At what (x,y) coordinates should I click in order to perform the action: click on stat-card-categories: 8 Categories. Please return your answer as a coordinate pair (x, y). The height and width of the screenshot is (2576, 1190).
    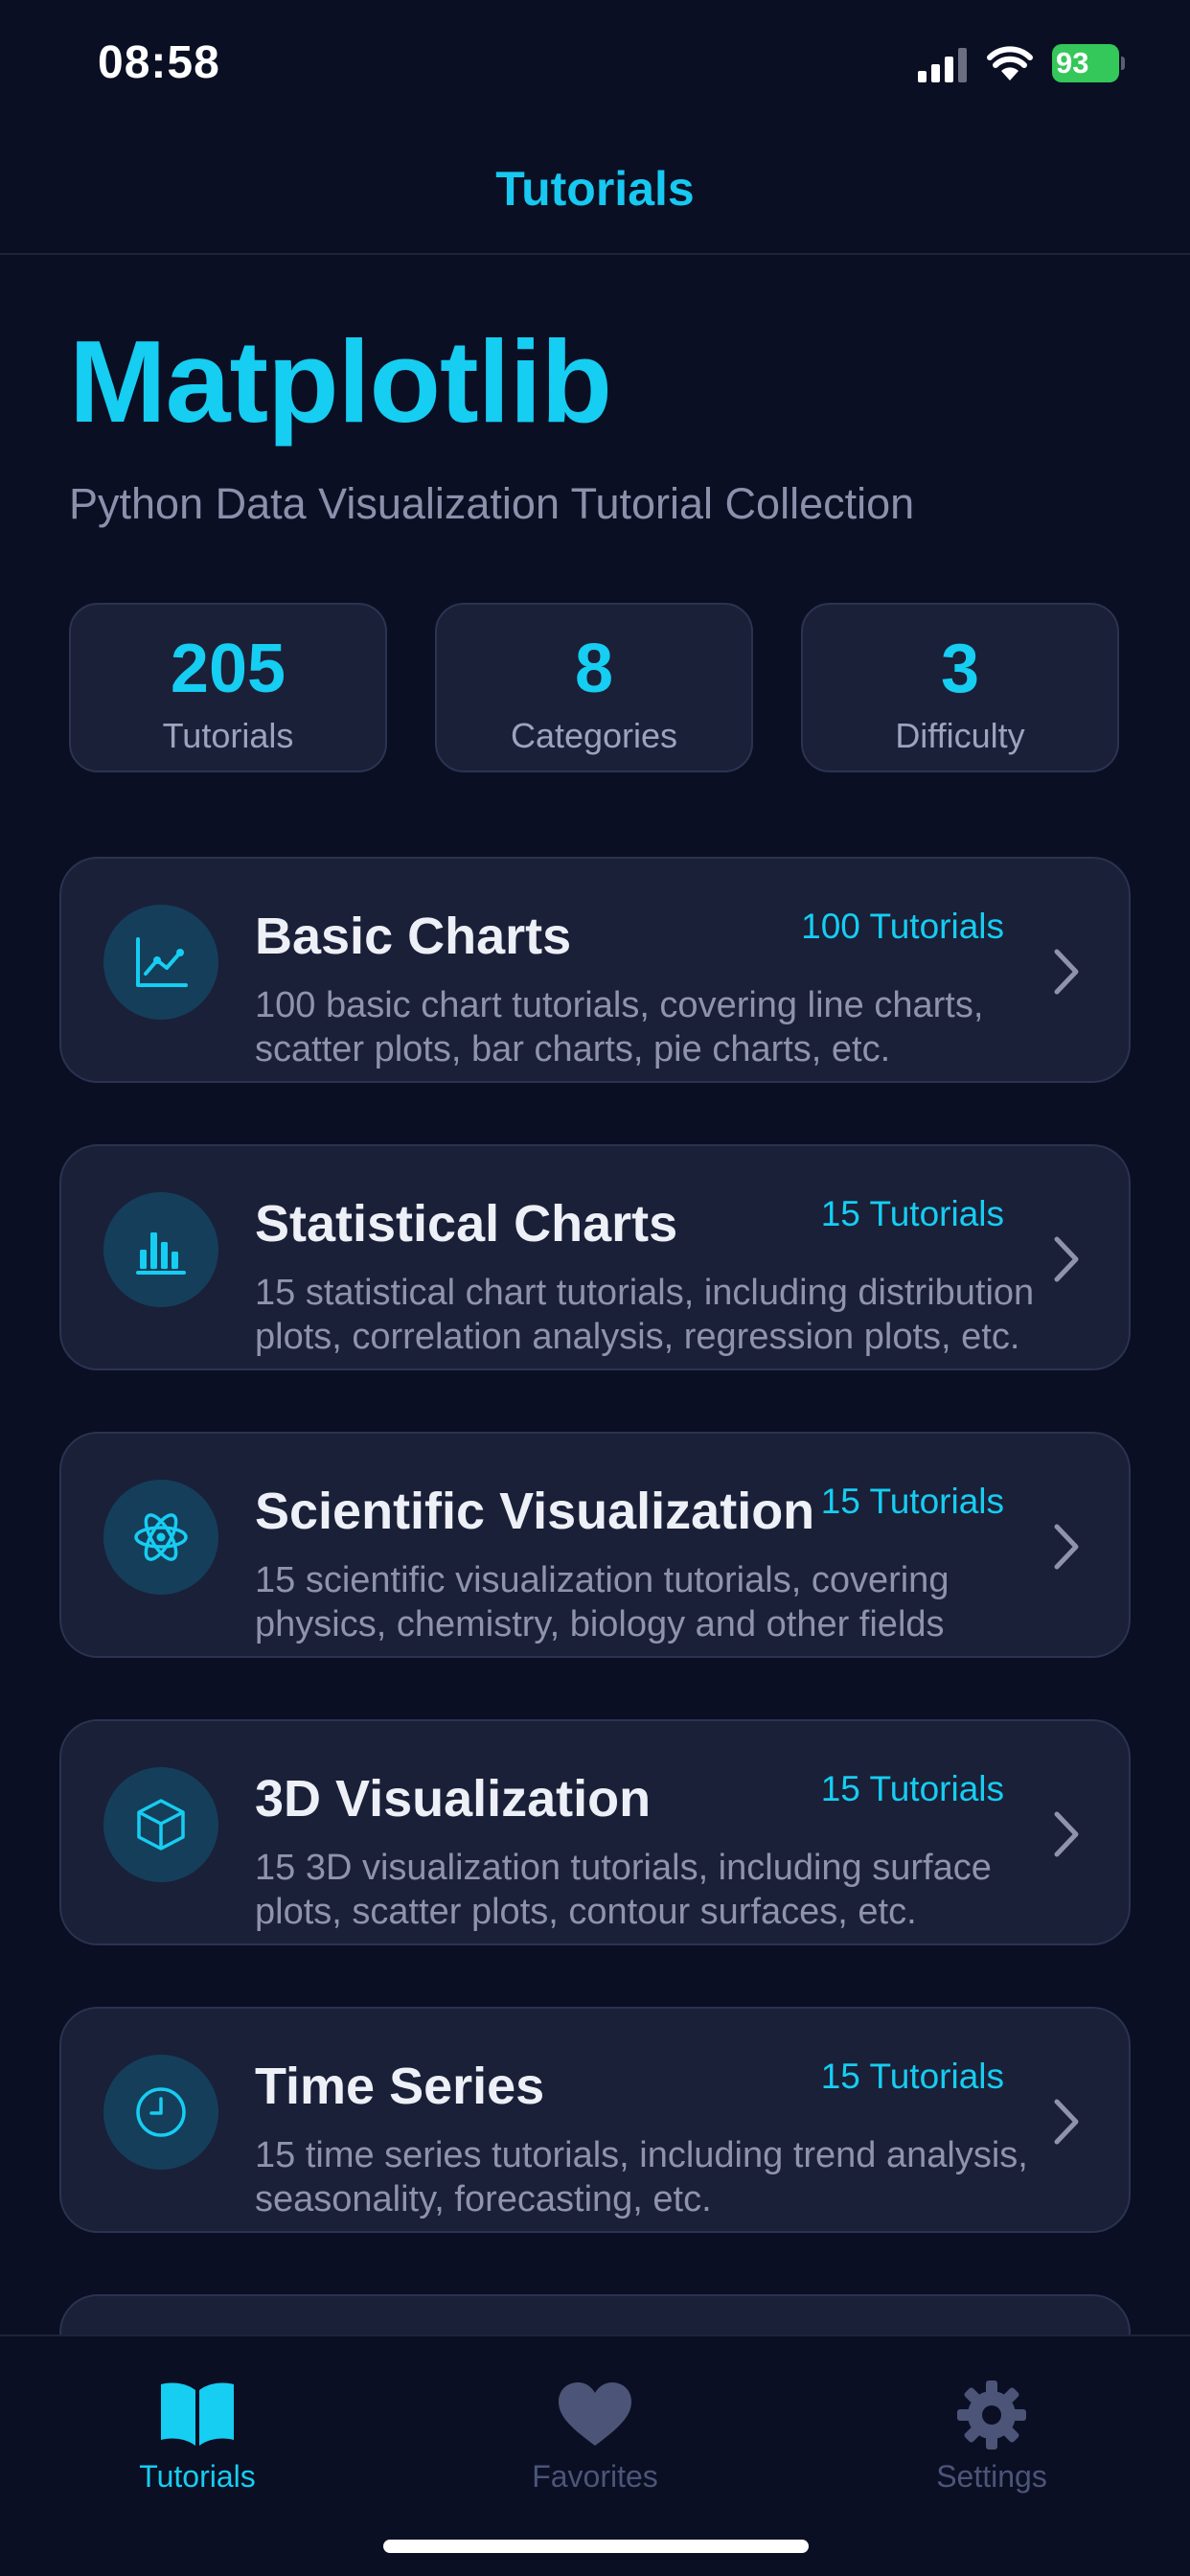
    Looking at the image, I should click on (594, 688).